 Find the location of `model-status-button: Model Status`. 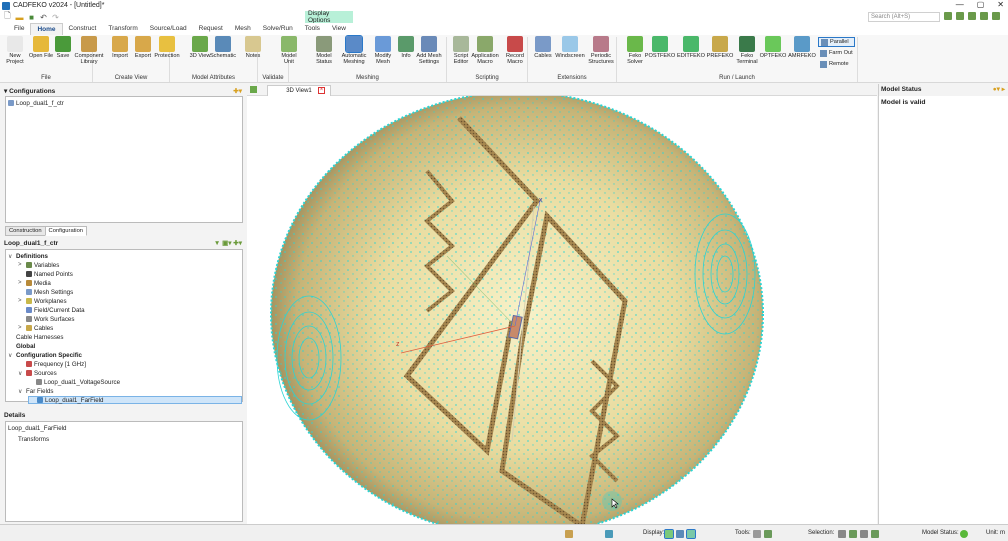

model-status-button: Model Status is located at coordinates (324, 50).